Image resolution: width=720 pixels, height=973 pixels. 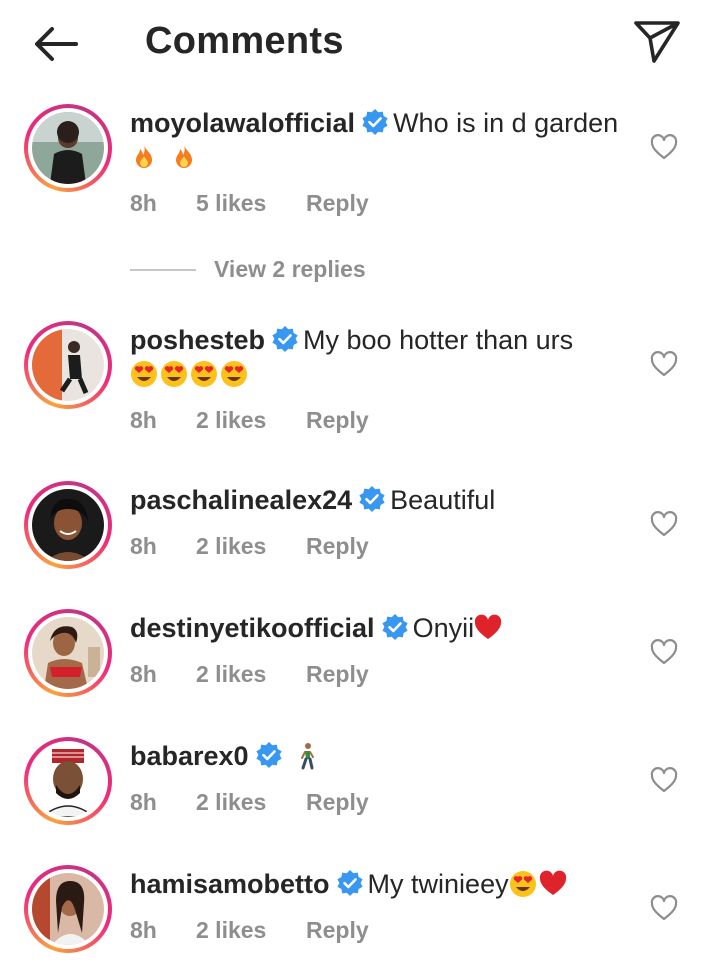 What do you see at coordinates (380, 628) in the screenshot?
I see `comment-text-line: destinyetikoofficial Onyii` at bounding box center [380, 628].